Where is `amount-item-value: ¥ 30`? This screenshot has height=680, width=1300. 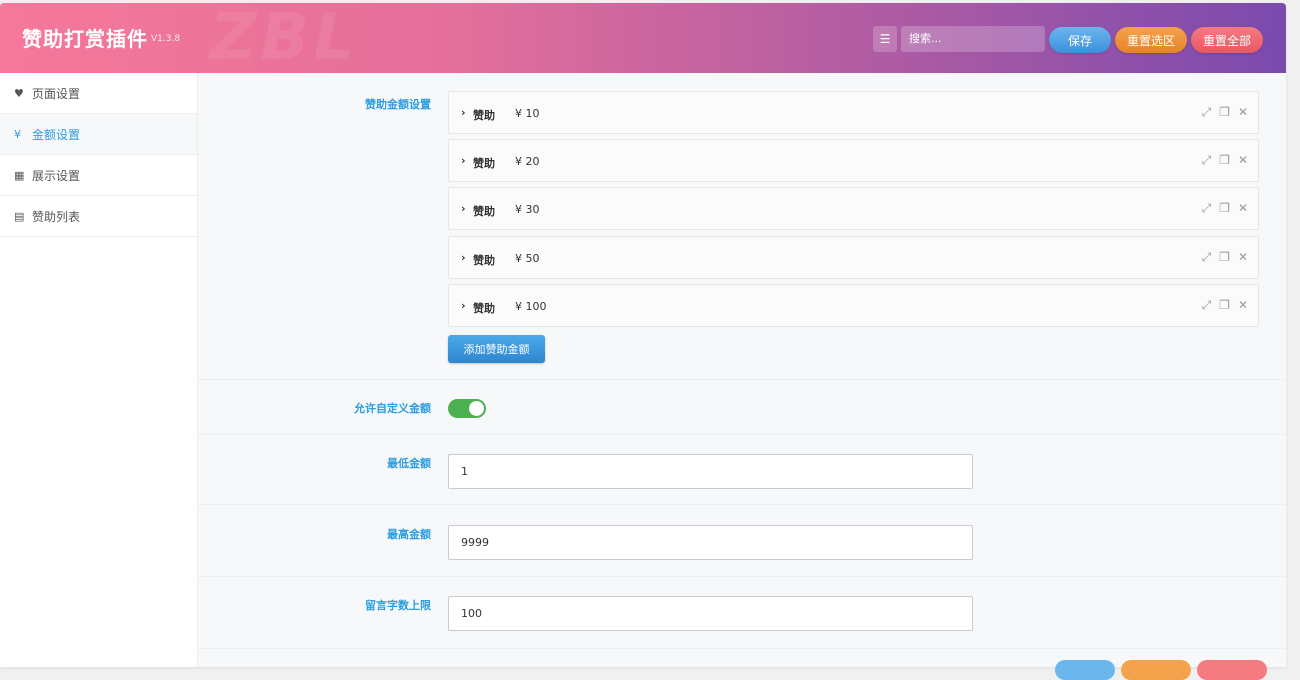 amount-item-value: ¥ 30 is located at coordinates (527, 209).